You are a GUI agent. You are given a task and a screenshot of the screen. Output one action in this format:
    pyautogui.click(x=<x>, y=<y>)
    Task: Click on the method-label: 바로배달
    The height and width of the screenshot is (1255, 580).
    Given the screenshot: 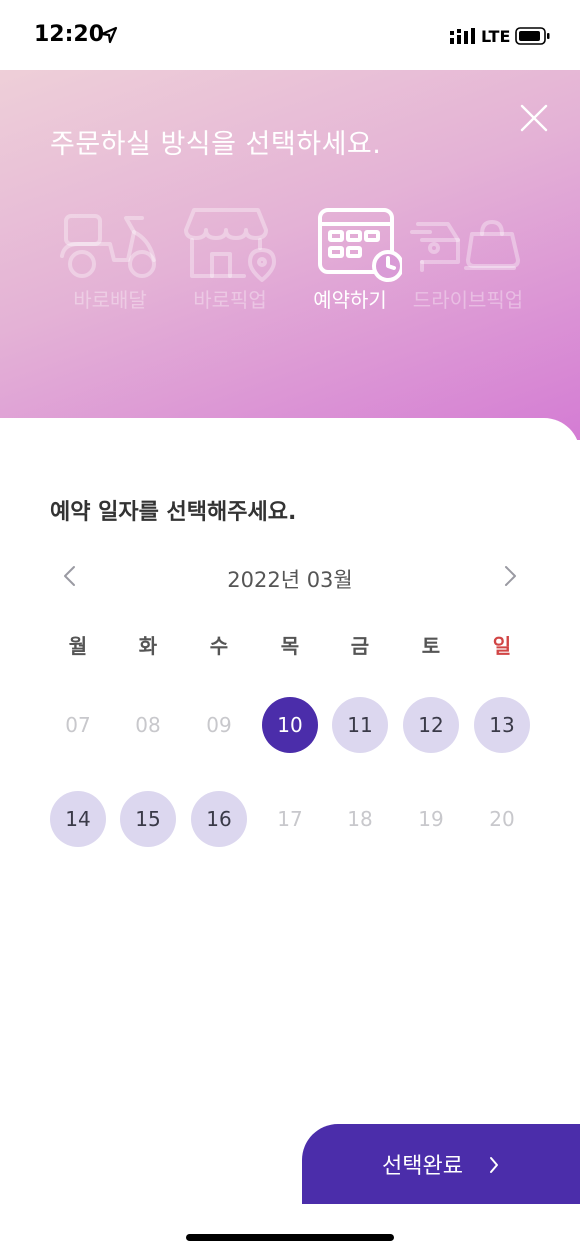 What is the action you would take?
    pyautogui.click(x=110, y=300)
    